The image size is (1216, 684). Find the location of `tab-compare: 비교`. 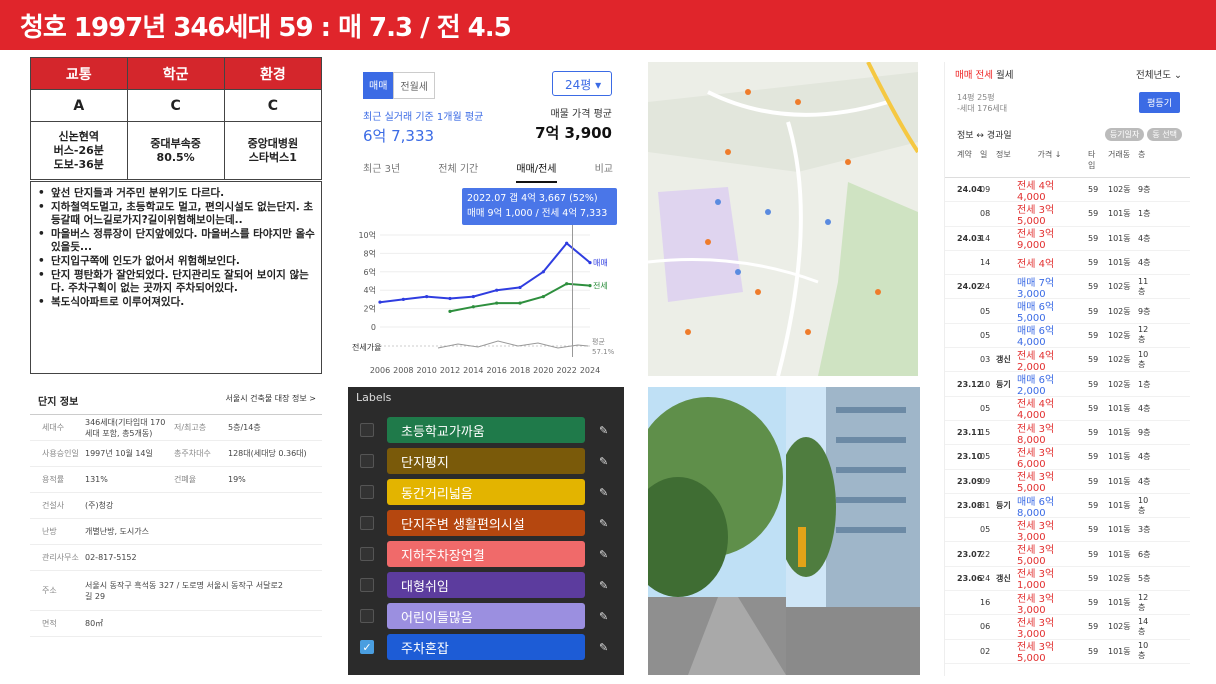

tab-compare: 비교 is located at coordinates (604, 171).